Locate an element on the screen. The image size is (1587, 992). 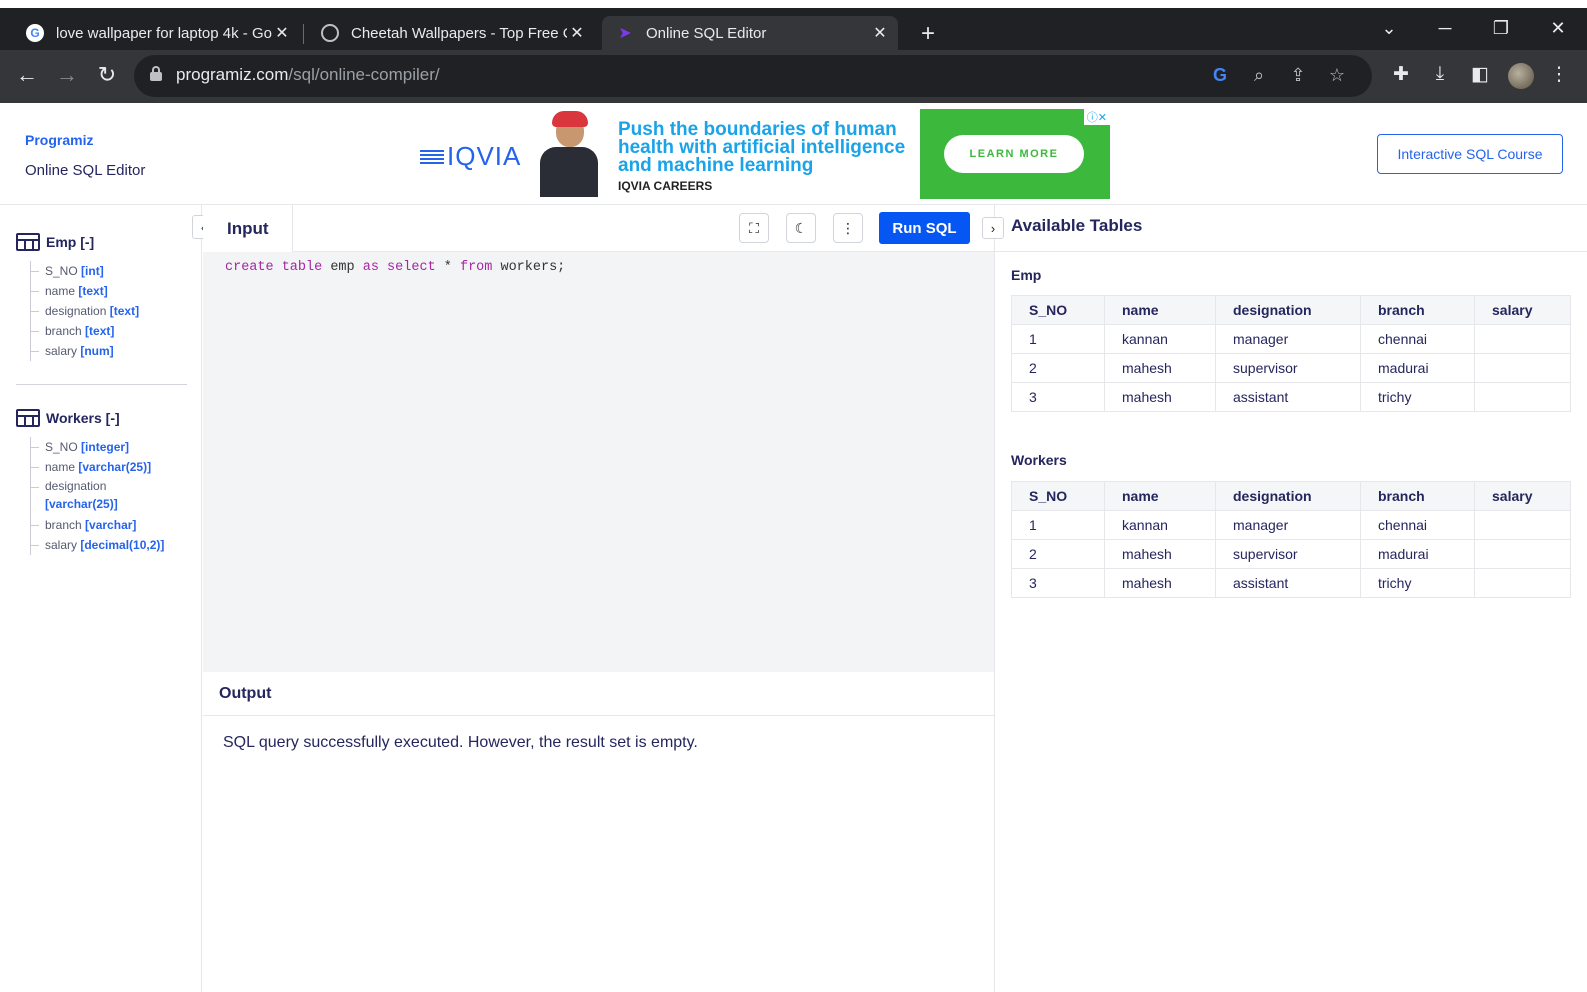
globe-icon is located at coordinates (330, 33).